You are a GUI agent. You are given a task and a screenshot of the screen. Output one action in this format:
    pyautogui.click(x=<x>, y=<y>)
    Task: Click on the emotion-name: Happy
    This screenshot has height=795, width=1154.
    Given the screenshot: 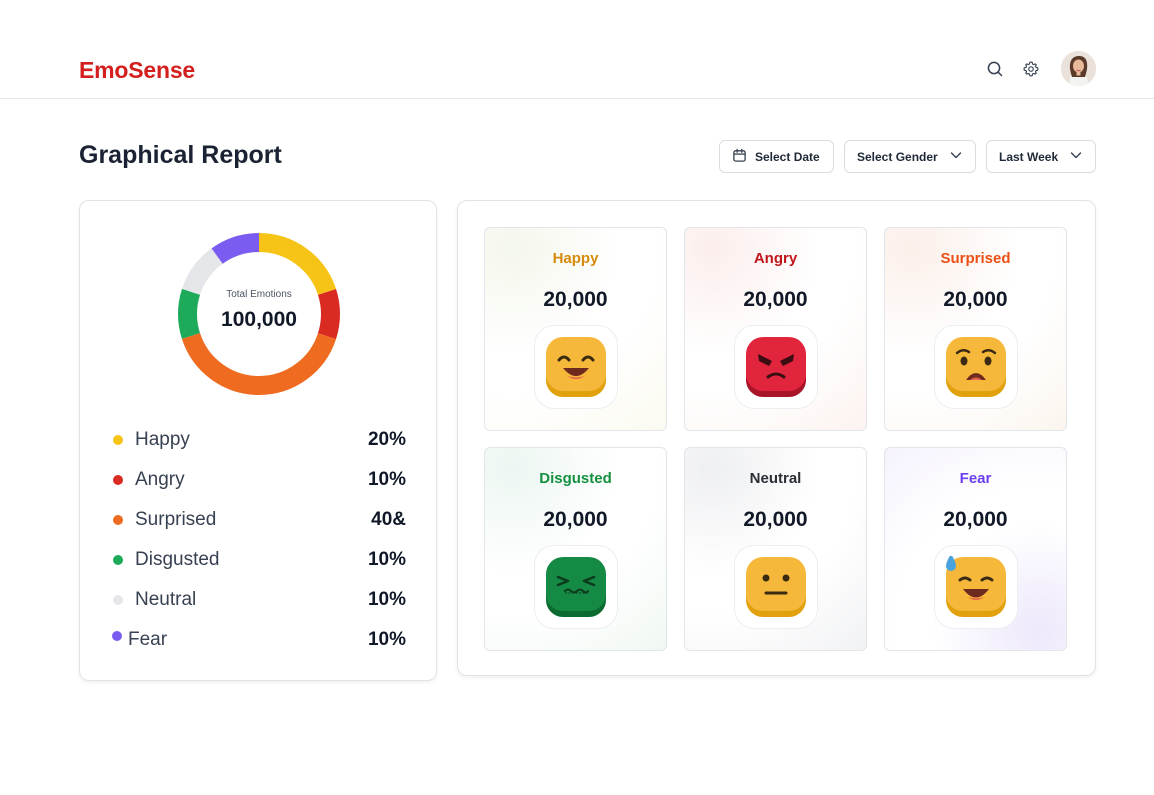 What is the action you would take?
    pyautogui.click(x=575, y=258)
    